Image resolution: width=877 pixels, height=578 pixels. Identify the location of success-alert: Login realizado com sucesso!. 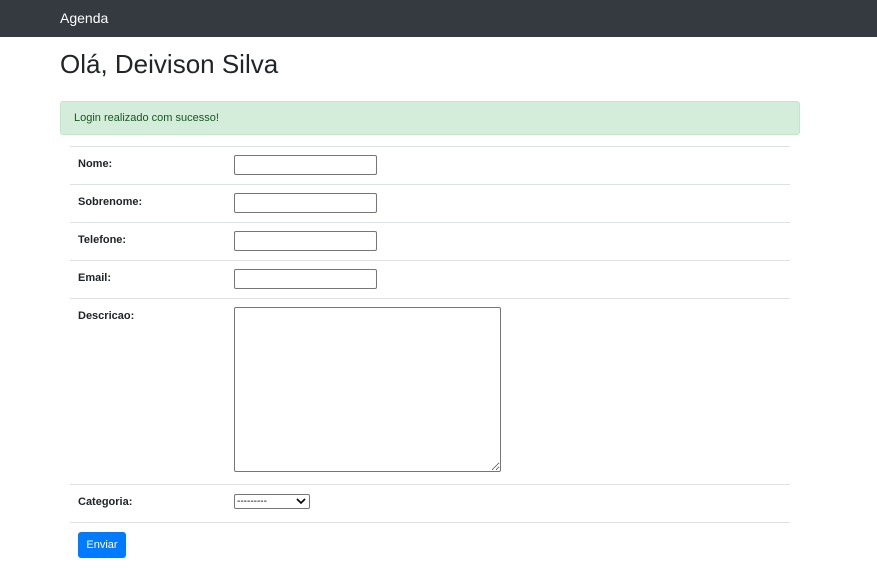
(430, 118).